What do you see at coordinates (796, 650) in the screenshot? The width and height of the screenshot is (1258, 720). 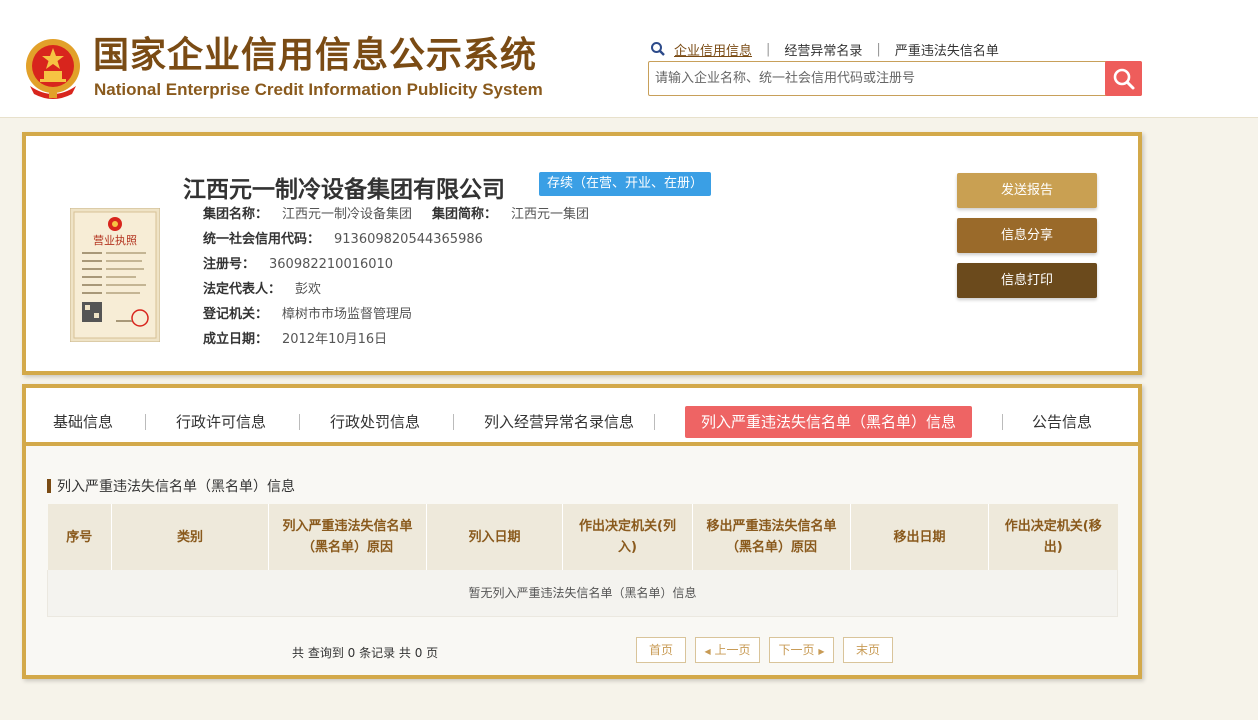 I see `next-page-label: 下一页` at bounding box center [796, 650].